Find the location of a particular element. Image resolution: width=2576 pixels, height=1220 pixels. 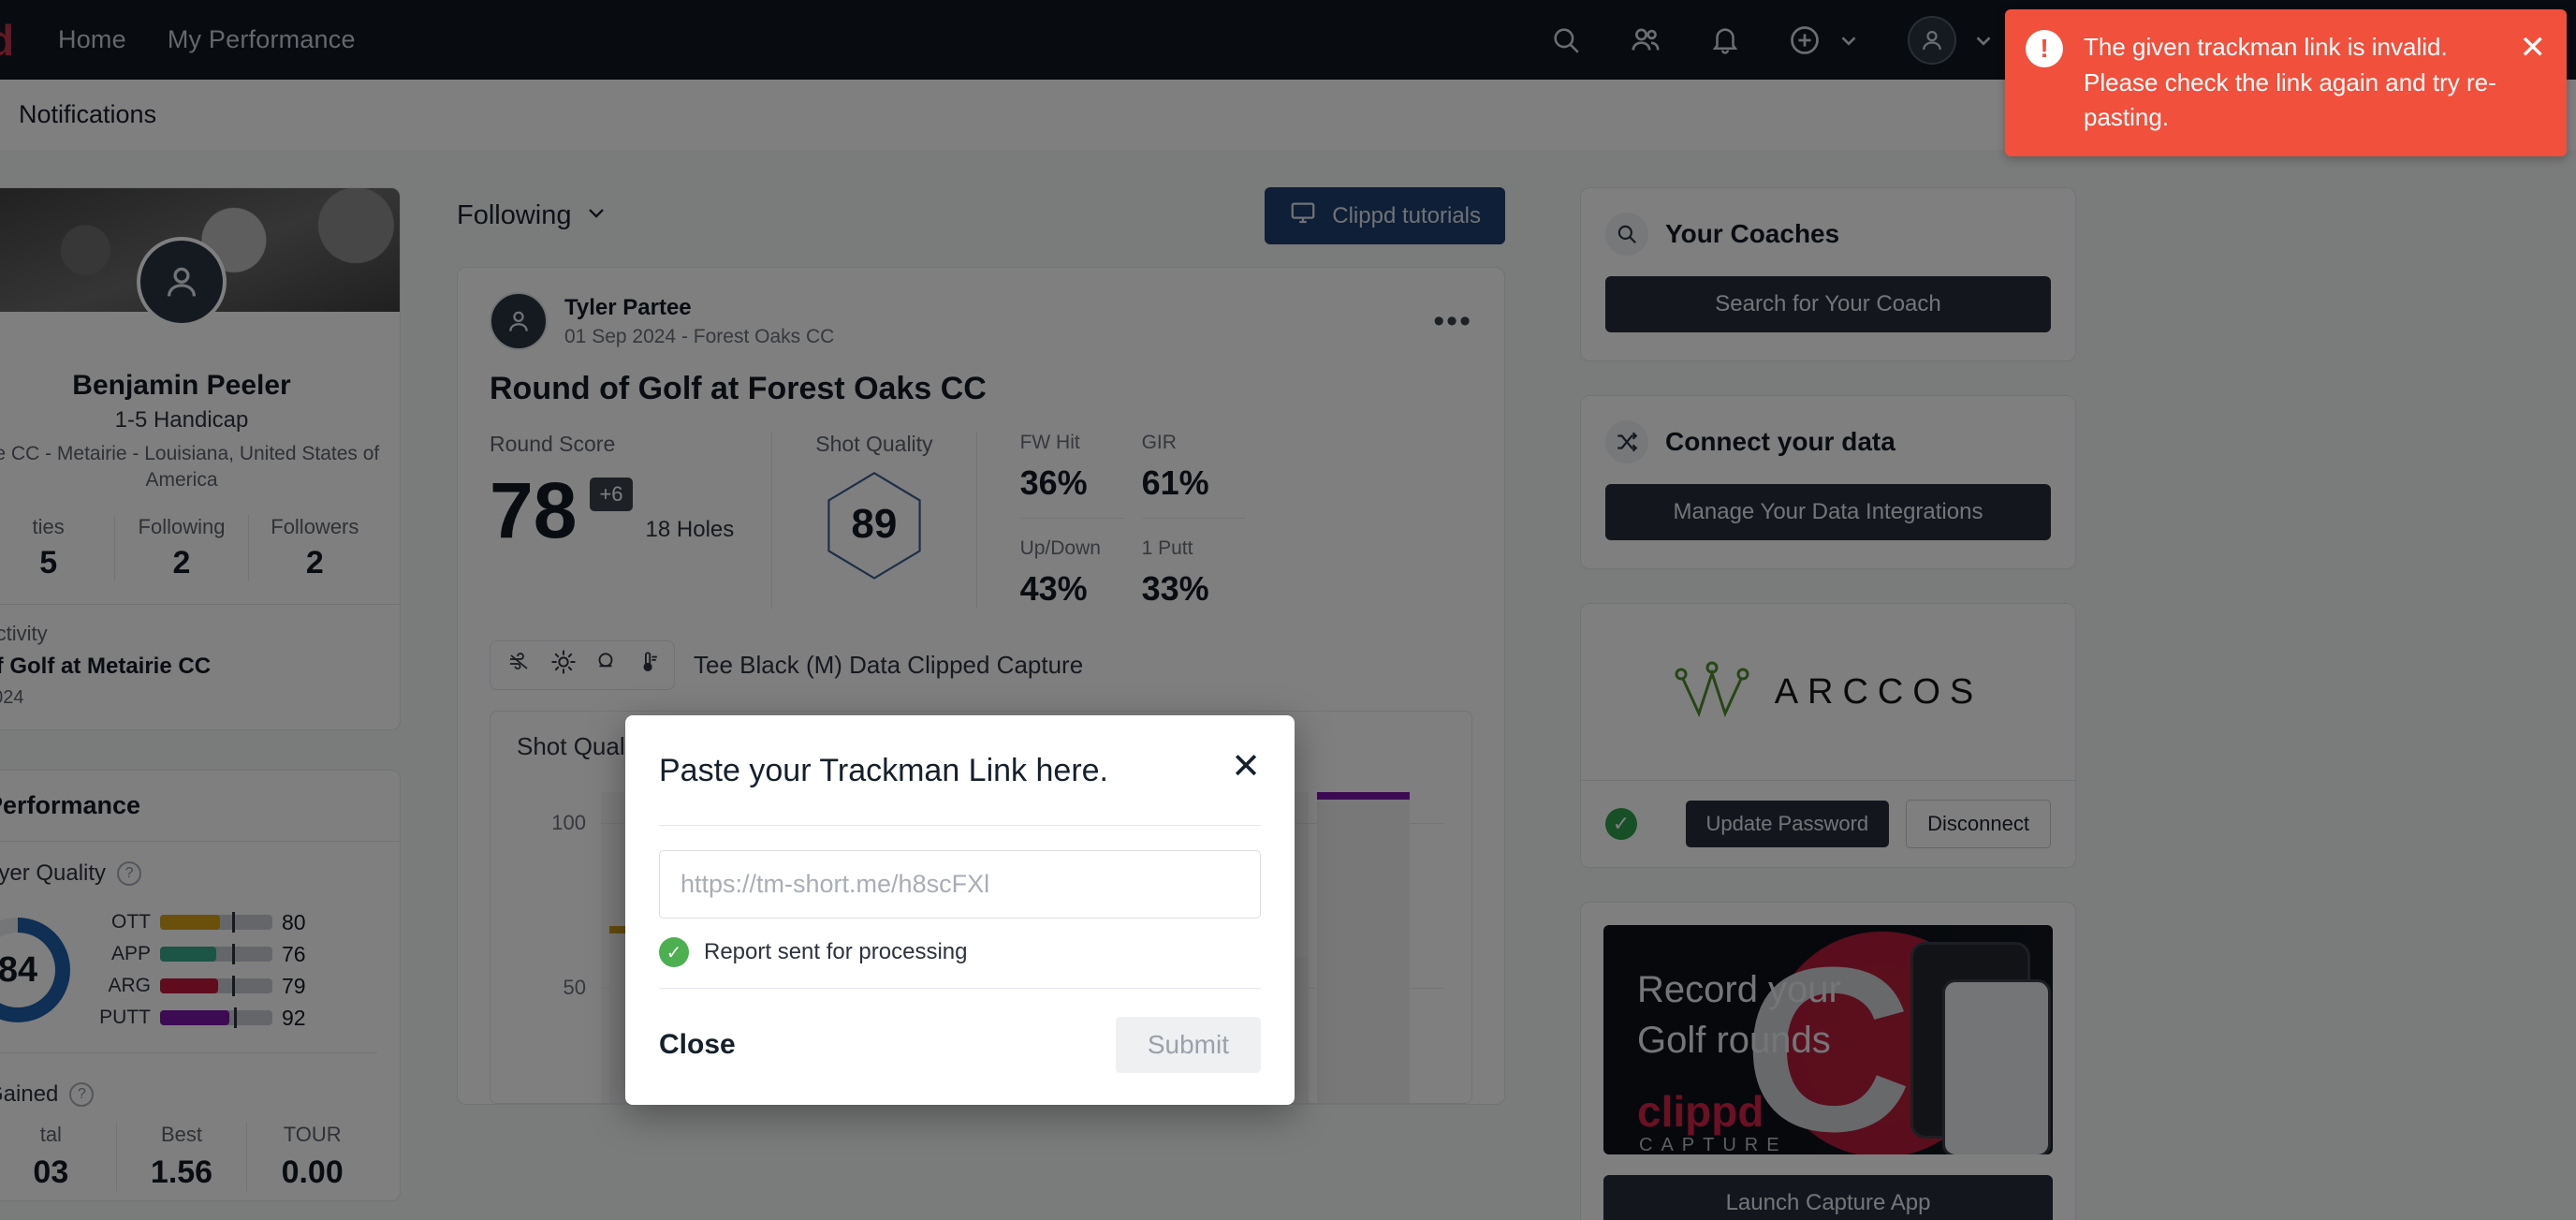

modal-status-row: ✓ Report sent for processing is located at coordinates (960, 952).